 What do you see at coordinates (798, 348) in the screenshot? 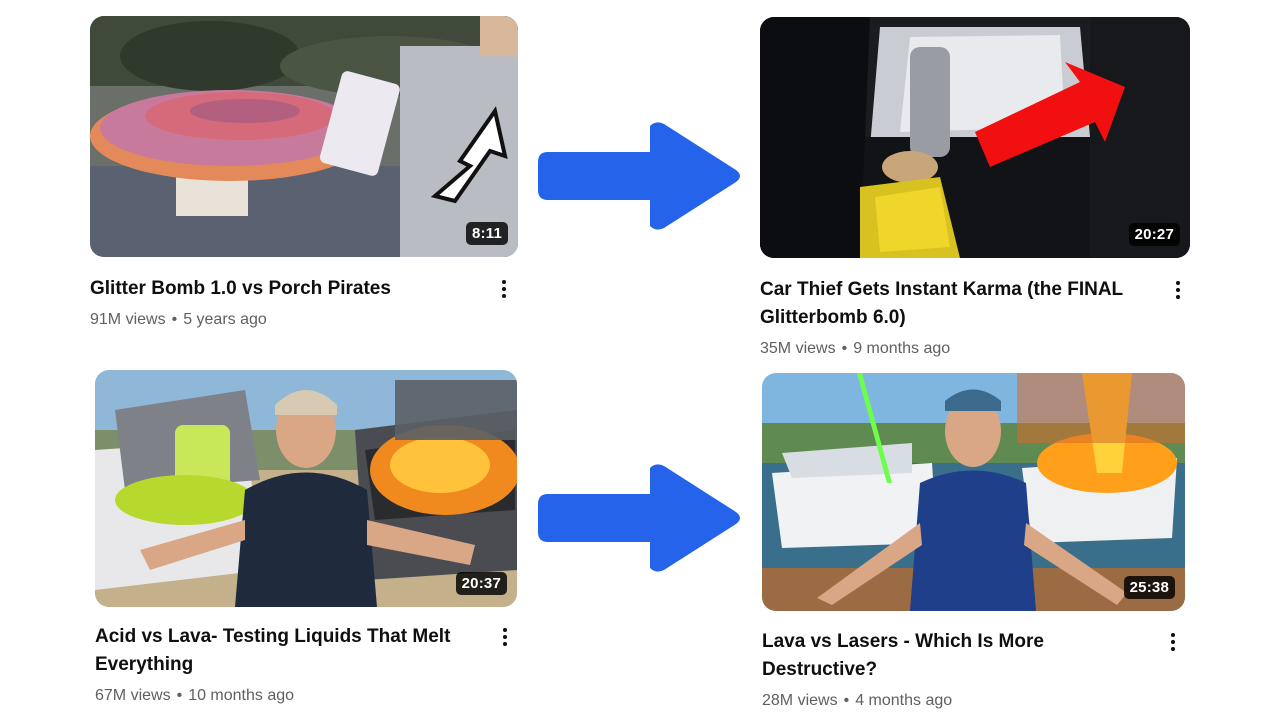
I see `view-count: 35M views` at bounding box center [798, 348].